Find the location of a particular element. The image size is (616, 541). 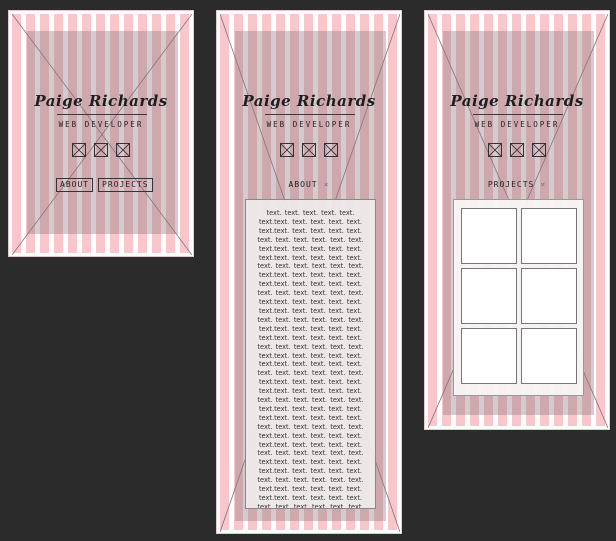

projects-heading-label: PROJECTS is located at coordinates (511, 184).